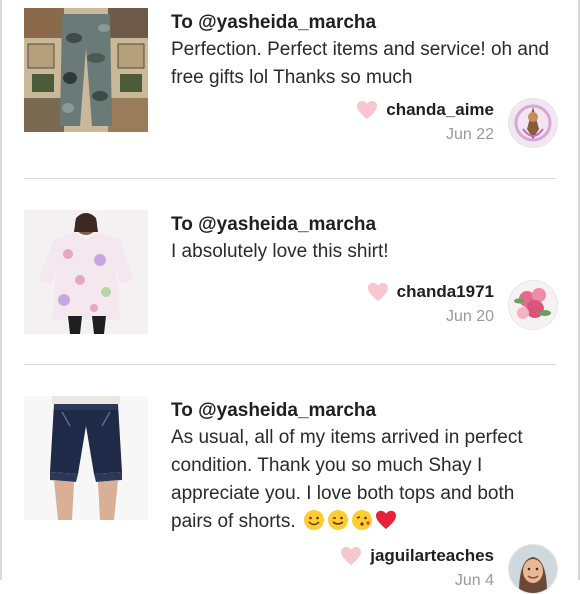  What do you see at coordinates (432, 556) in the screenshot?
I see `reviewer-username: jaguilarteaches` at bounding box center [432, 556].